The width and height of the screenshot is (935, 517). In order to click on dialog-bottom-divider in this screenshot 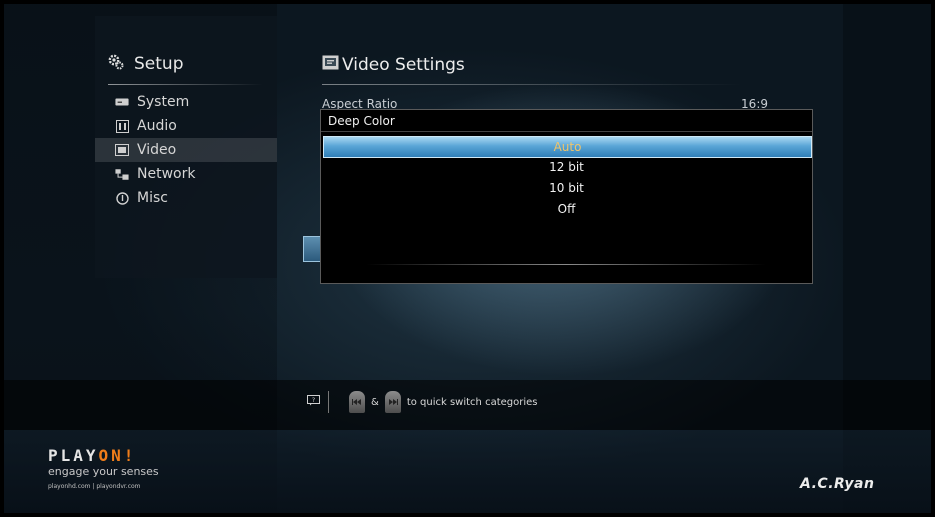, I will do `click(566, 264)`.